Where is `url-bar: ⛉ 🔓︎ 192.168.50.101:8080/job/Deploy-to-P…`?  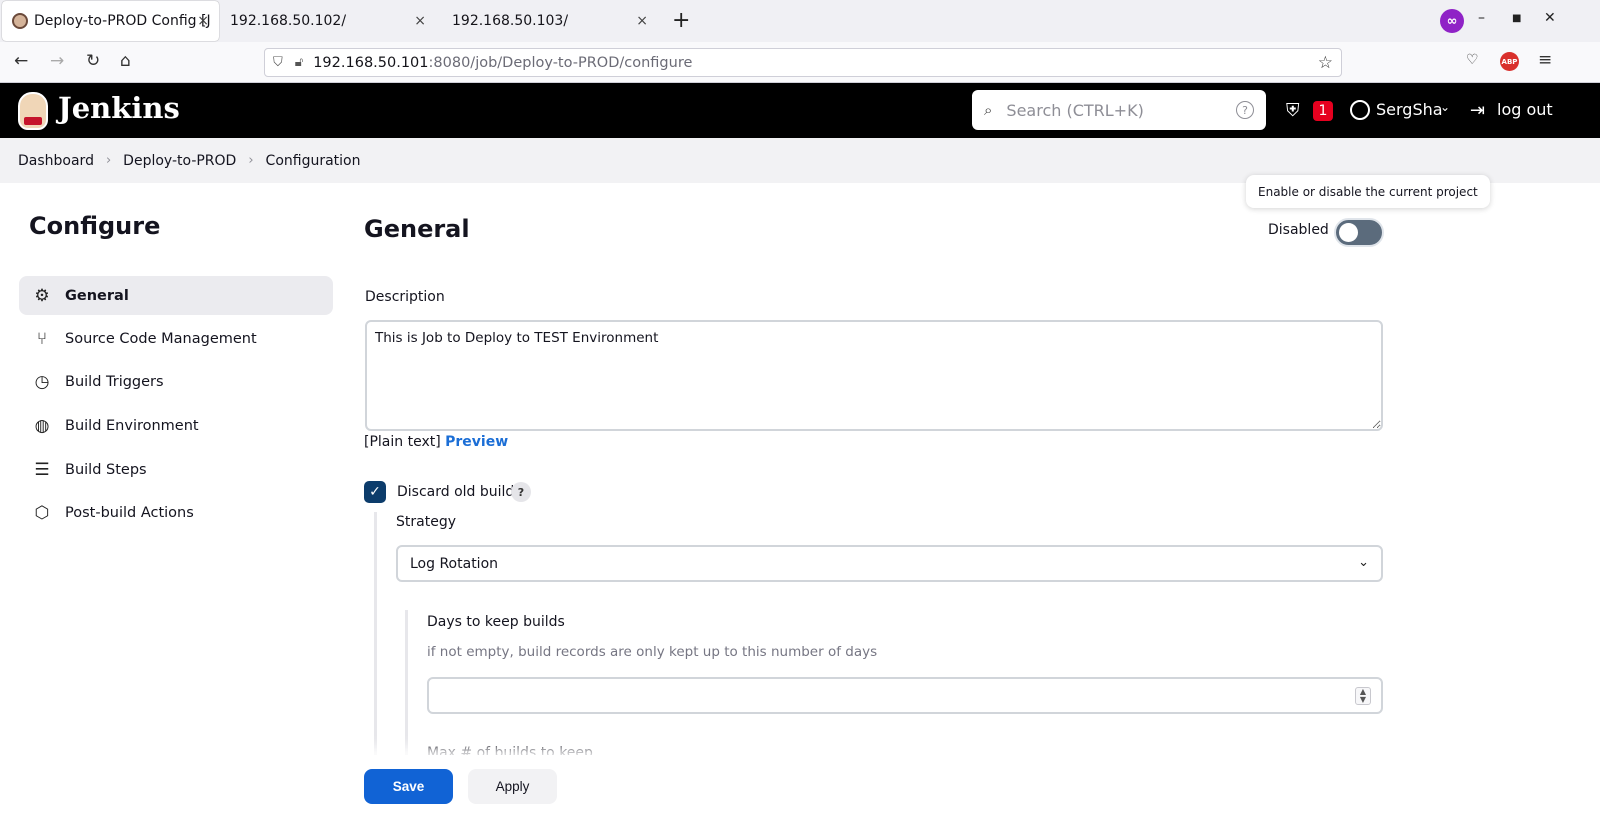
url-bar: ⛉ 🔓︎ 192.168.50.101:8080/job/Deploy-to-P… is located at coordinates (803, 62).